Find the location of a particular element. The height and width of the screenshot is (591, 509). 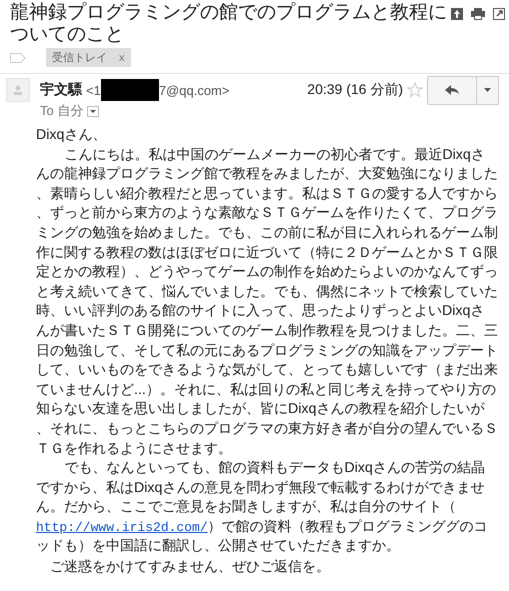

recipient-label: To 自分 is located at coordinates (62, 111).